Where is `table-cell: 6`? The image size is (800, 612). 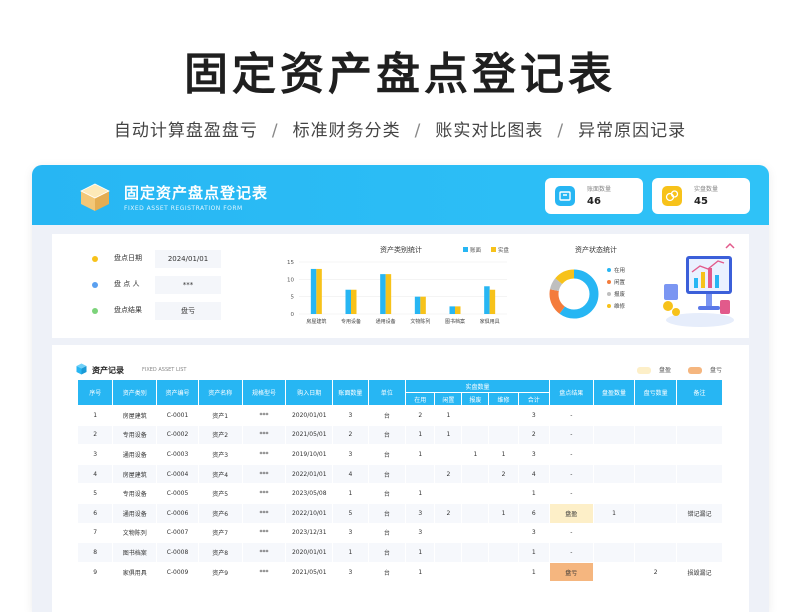 table-cell: 6 is located at coordinates (533, 513).